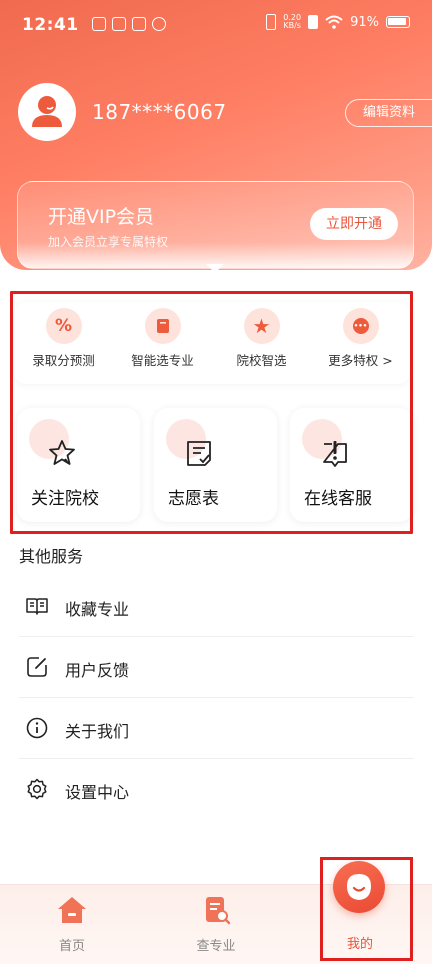 The width and height of the screenshot is (432, 964). I want to click on tab-search-major: 查专业, so click(216, 924).